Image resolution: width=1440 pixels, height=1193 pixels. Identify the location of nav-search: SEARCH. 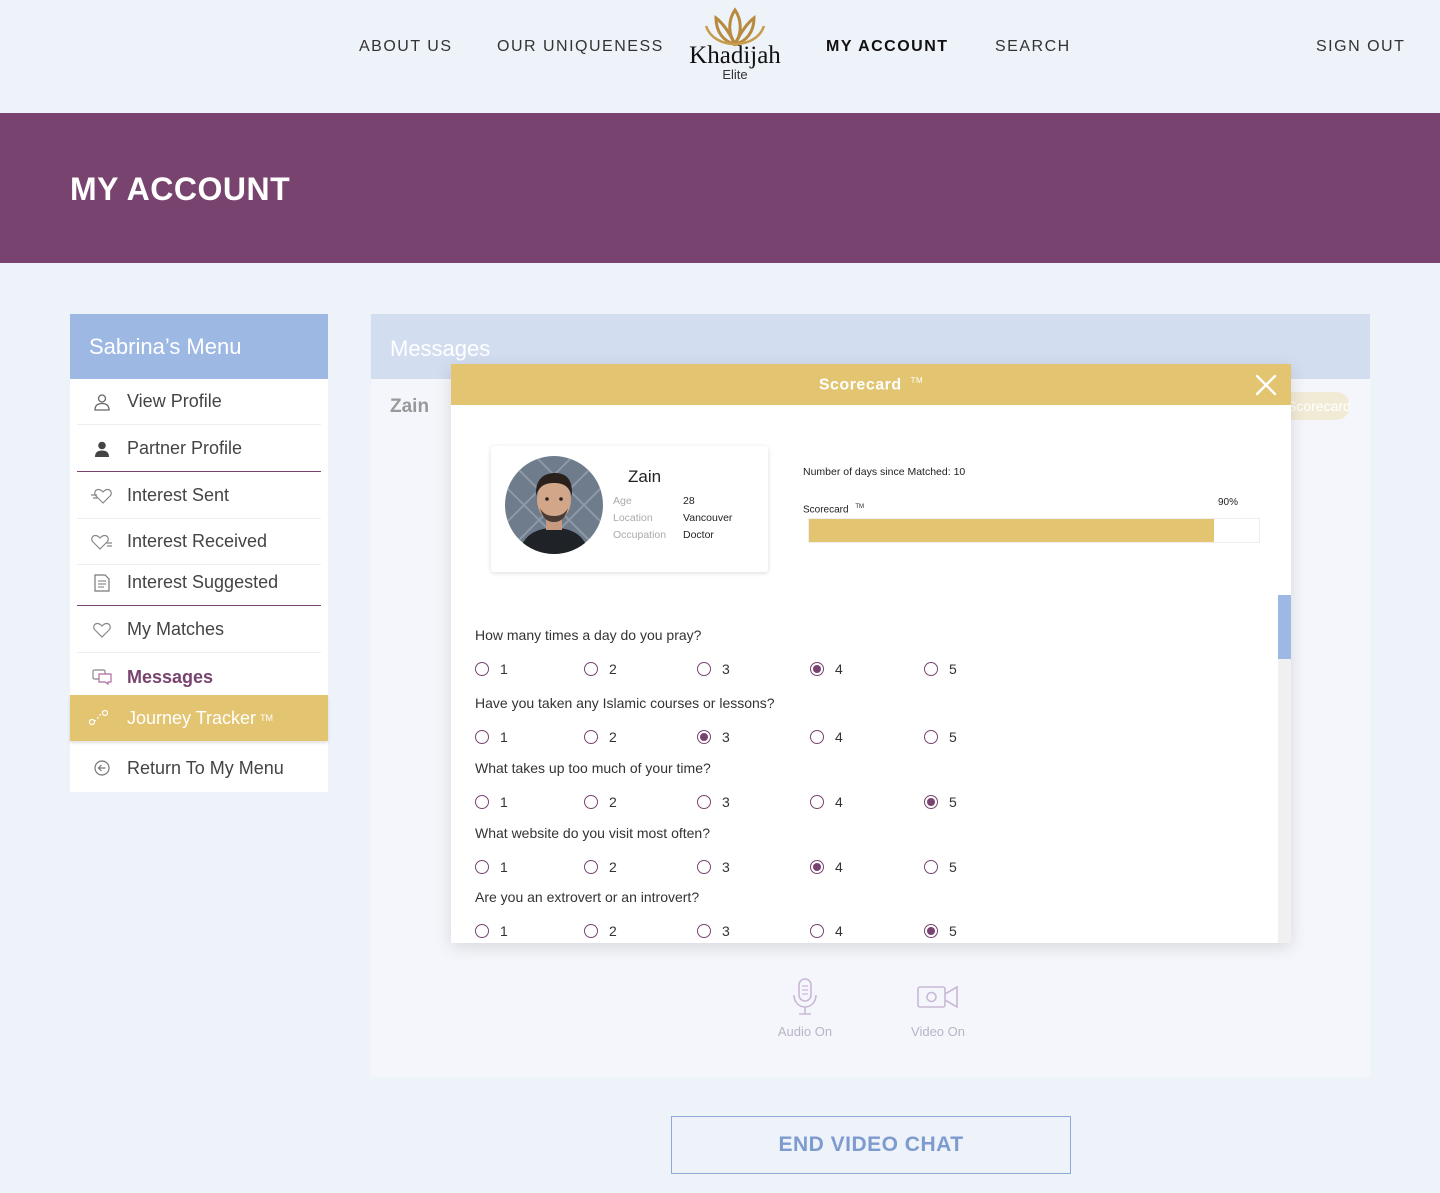
(1033, 47).